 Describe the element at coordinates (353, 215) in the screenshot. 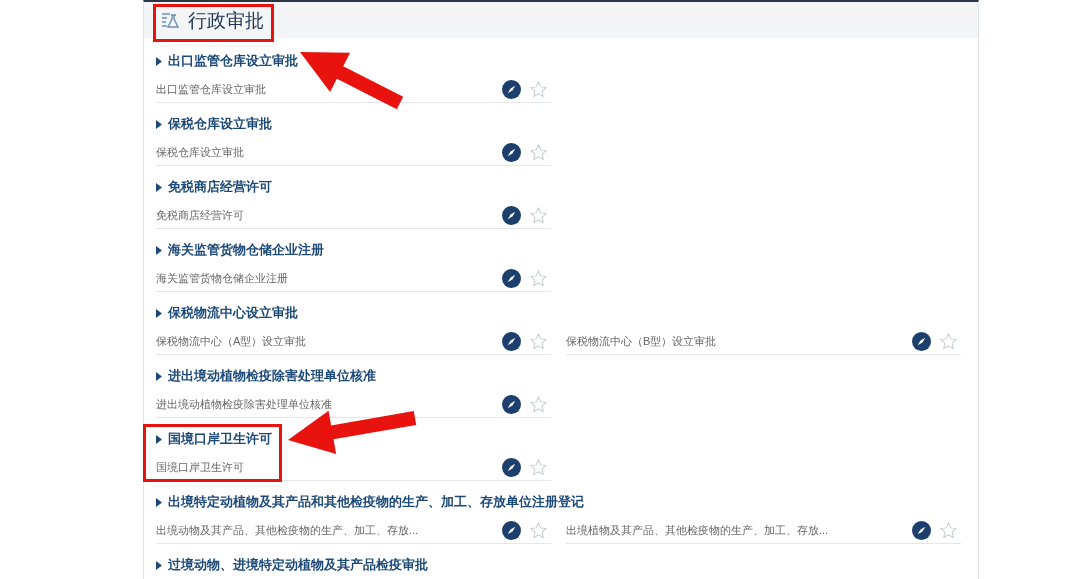

I see `entry-row: 免税商店经营许可` at that location.